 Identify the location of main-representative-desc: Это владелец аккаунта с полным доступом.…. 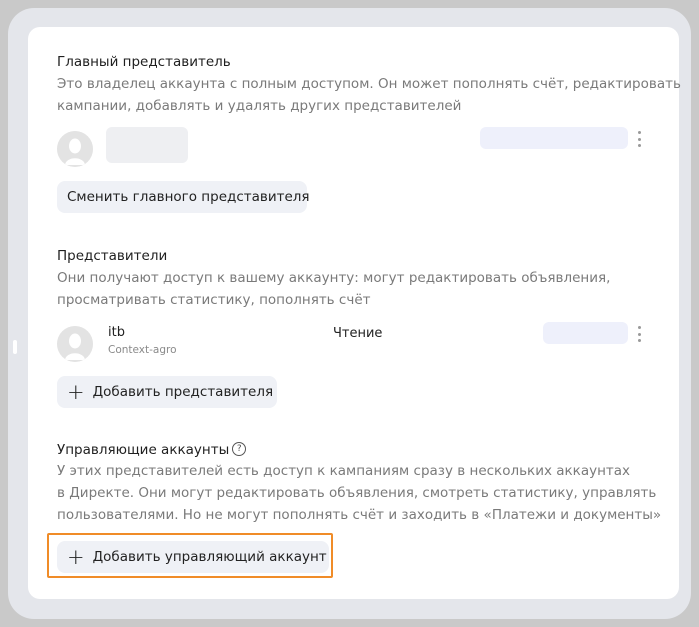
(369, 95).